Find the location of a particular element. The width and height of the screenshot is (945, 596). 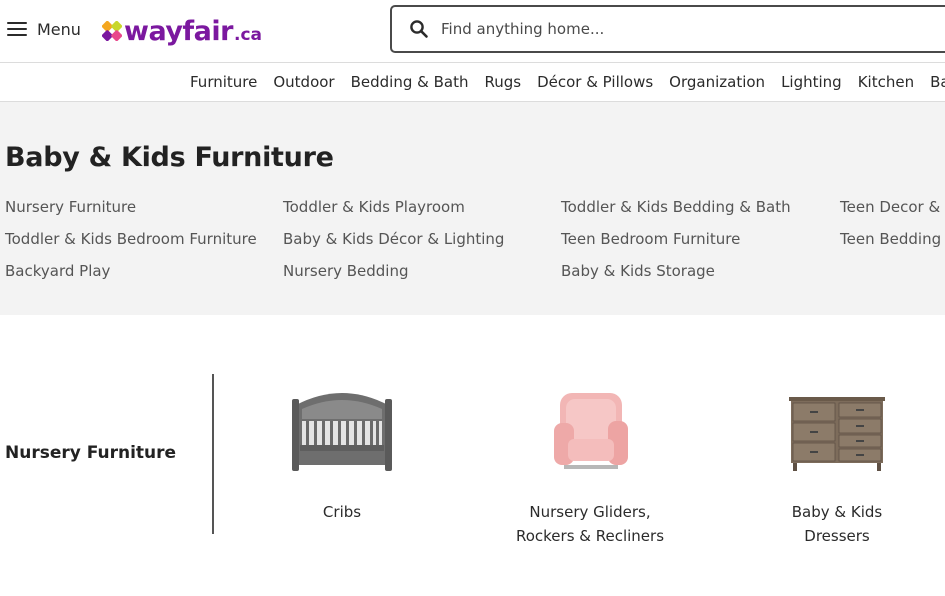

search-bar is located at coordinates (667, 29).